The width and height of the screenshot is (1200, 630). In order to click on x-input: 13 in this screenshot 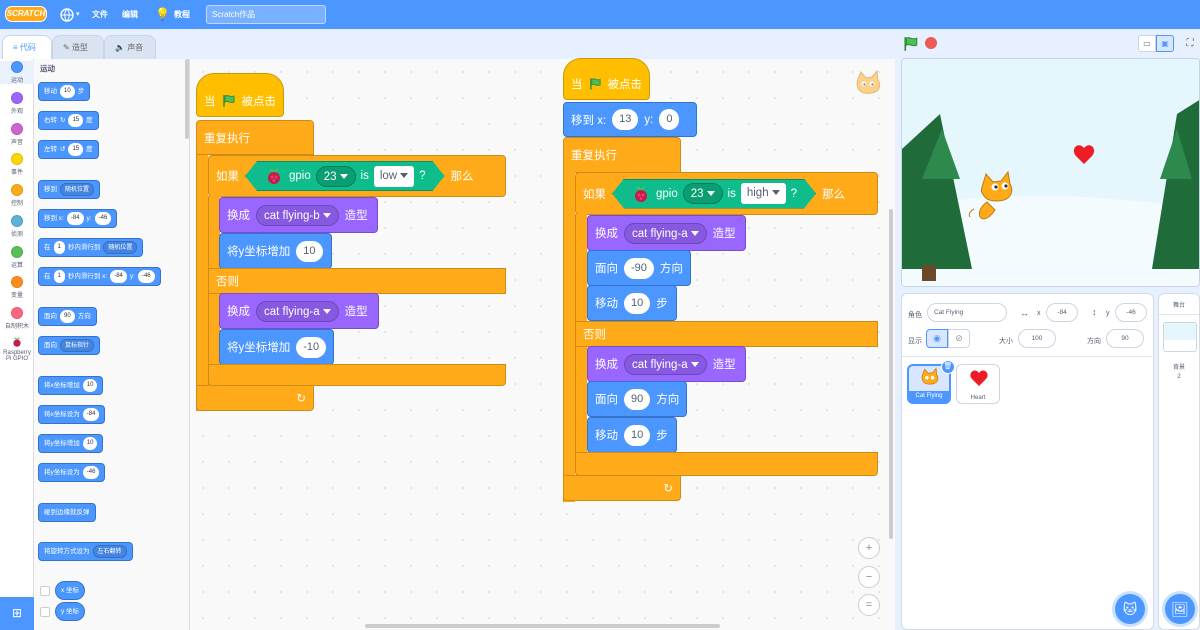, I will do `click(625, 119)`.